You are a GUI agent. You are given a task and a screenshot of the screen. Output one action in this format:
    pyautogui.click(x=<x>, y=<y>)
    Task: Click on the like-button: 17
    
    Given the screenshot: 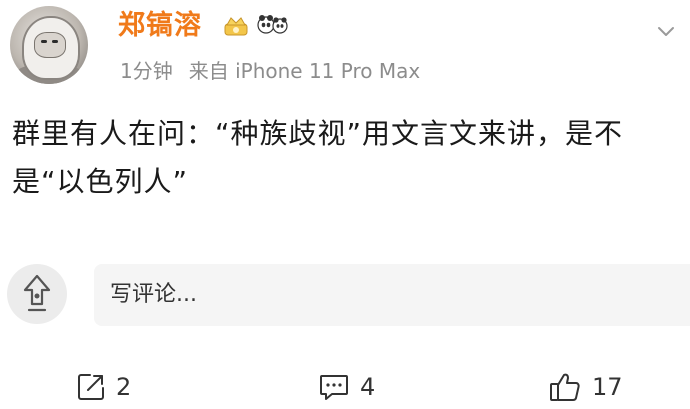 What is the action you would take?
    pyautogui.click(x=585, y=386)
    